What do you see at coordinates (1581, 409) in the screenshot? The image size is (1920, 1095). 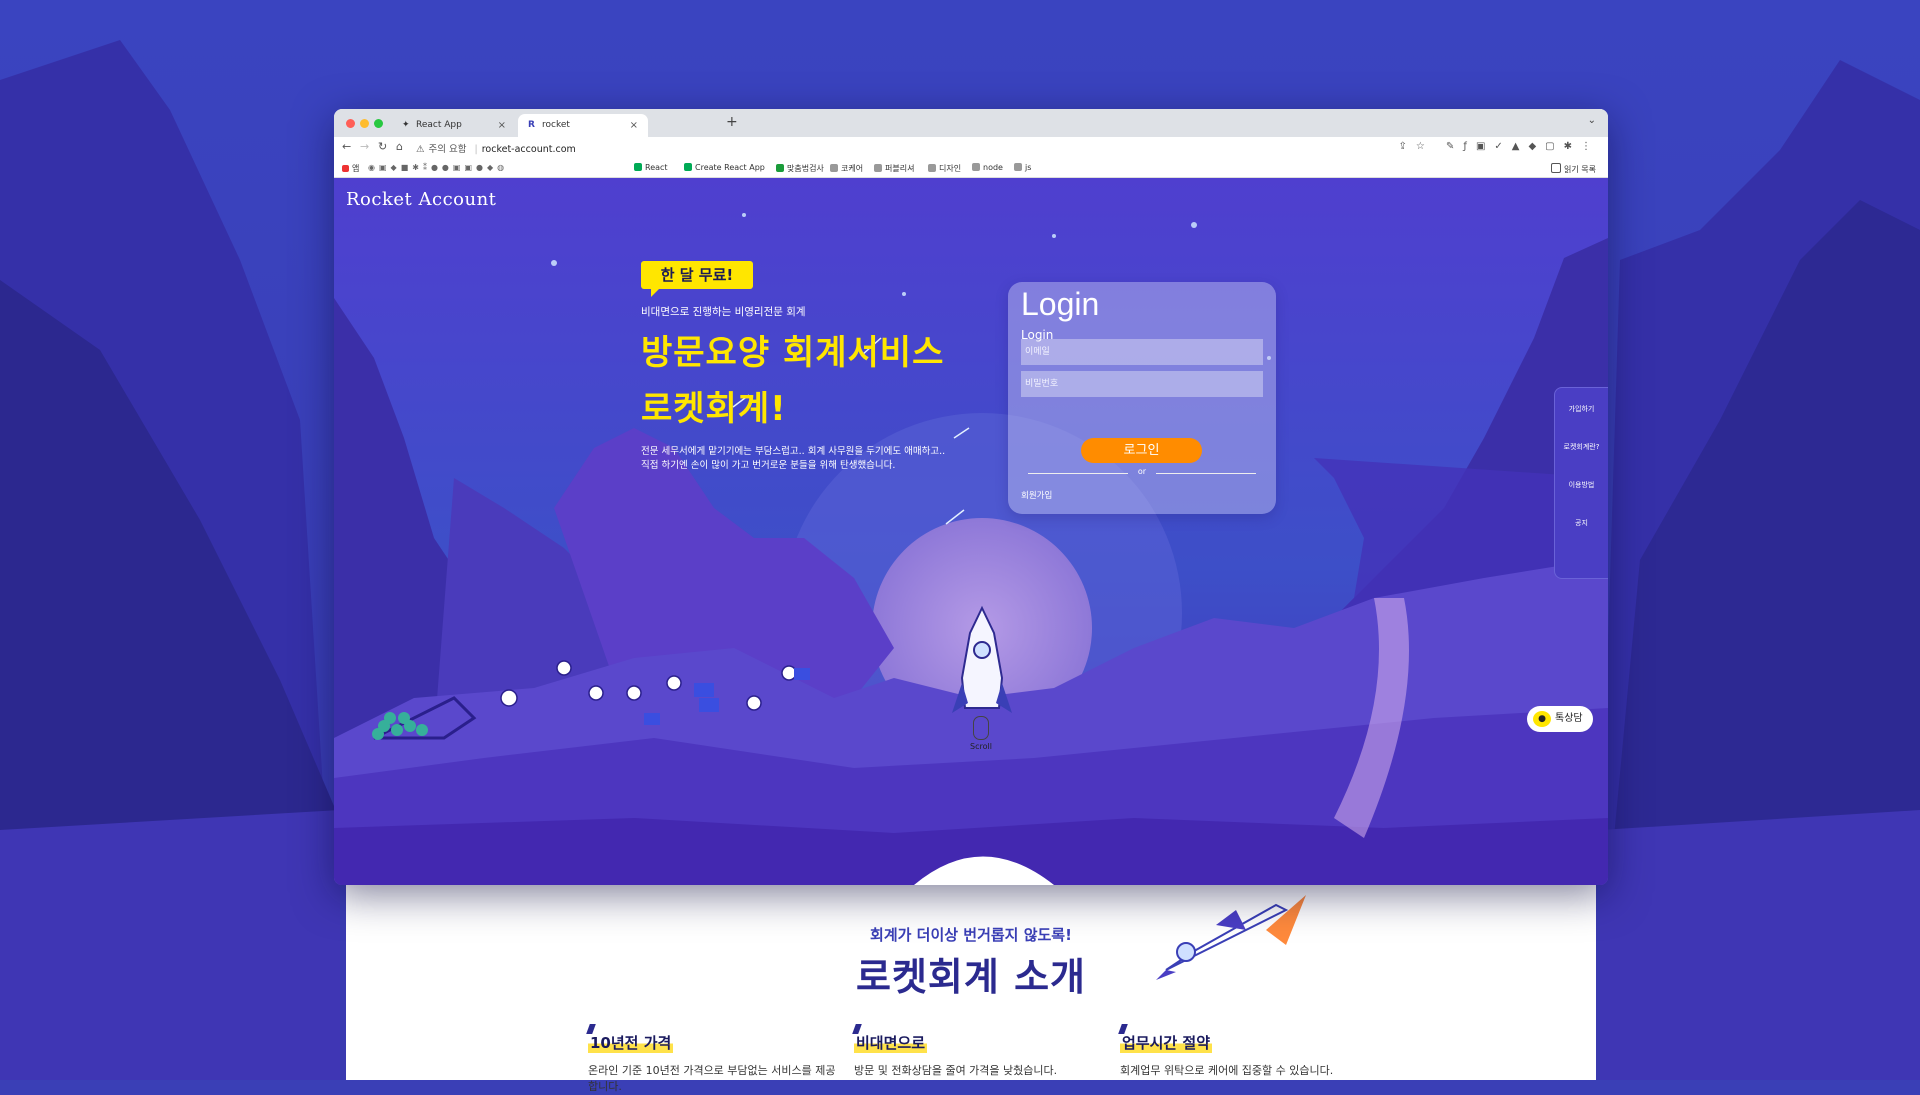 I see `side-menu-signup: 가입하기` at bounding box center [1581, 409].